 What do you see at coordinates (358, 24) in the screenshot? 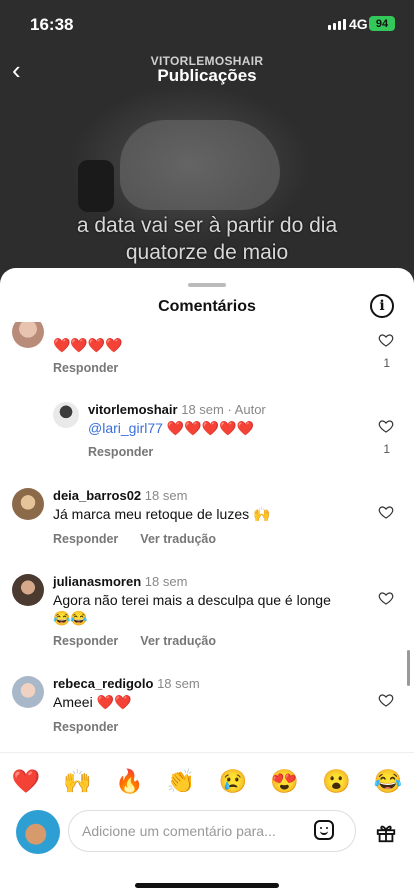
I see `network-type: 4G` at bounding box center [358, 24].